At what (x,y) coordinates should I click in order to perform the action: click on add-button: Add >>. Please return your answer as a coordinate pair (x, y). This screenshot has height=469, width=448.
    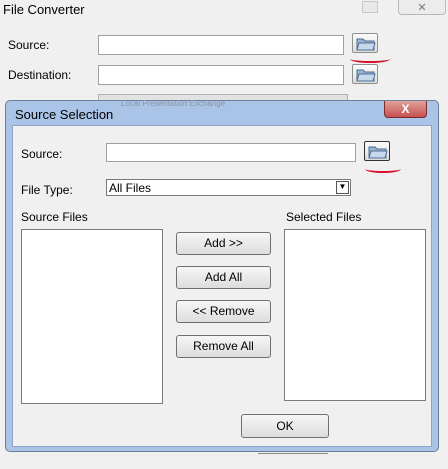
    Looking at the image, I should click on (223, 243).